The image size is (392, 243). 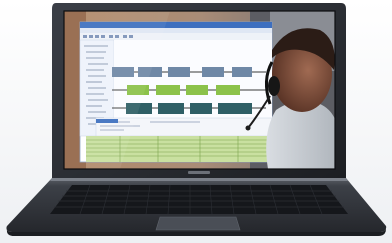 I want to click on touchpad, so click(x=198, y=223).